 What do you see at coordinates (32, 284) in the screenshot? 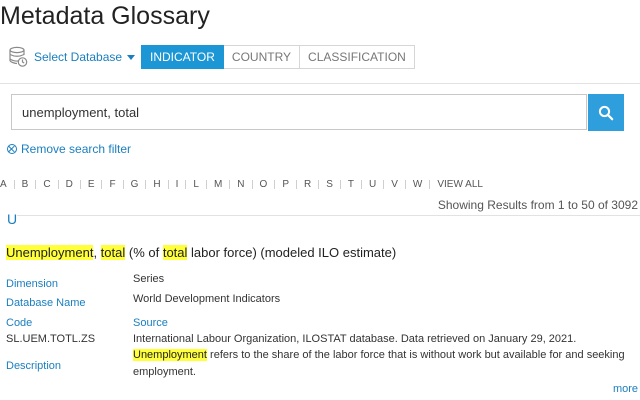
I see `dimension-label: Dimension` at bounding box center [32, 284].